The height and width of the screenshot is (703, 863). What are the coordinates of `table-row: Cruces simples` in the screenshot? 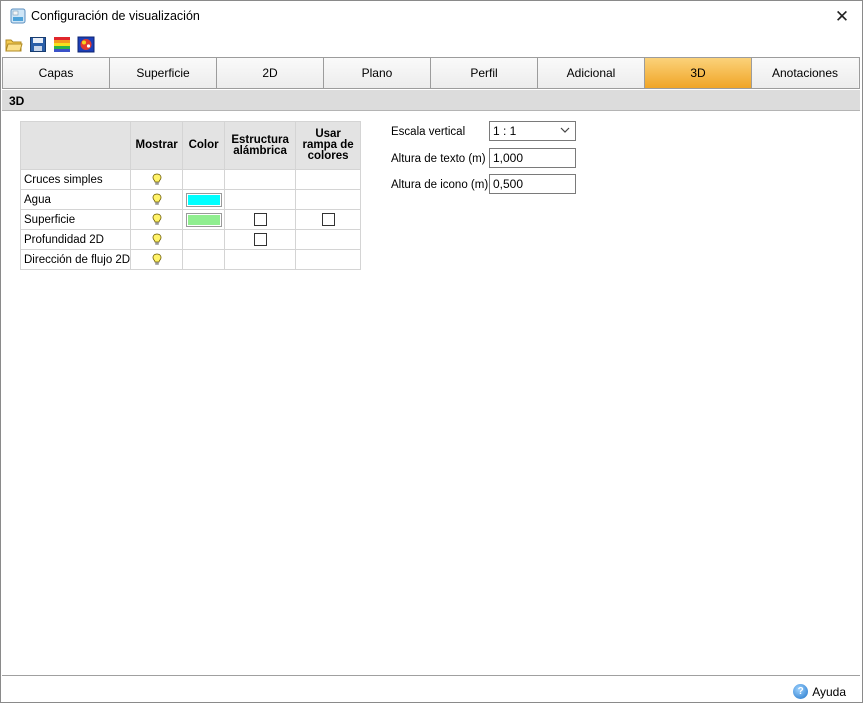 It's located at (190, 179).